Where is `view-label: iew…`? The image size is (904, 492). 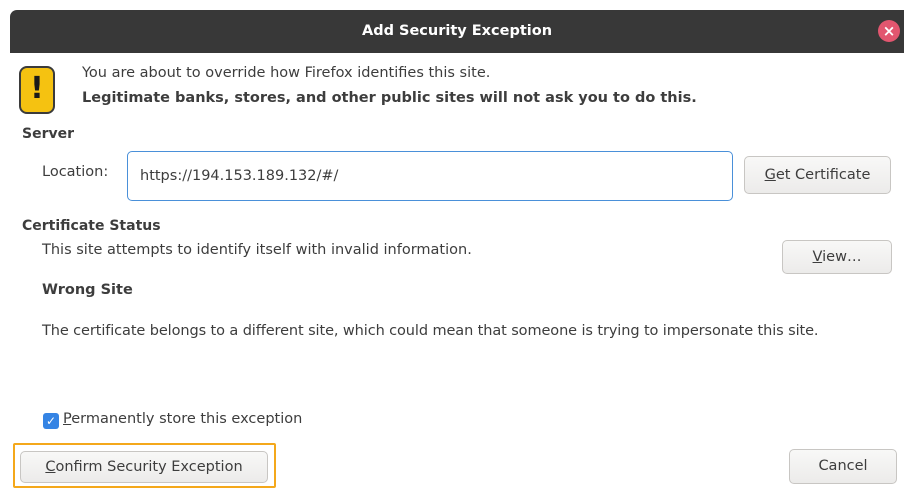 view-label: iew… is located at coordinates (842, 257).